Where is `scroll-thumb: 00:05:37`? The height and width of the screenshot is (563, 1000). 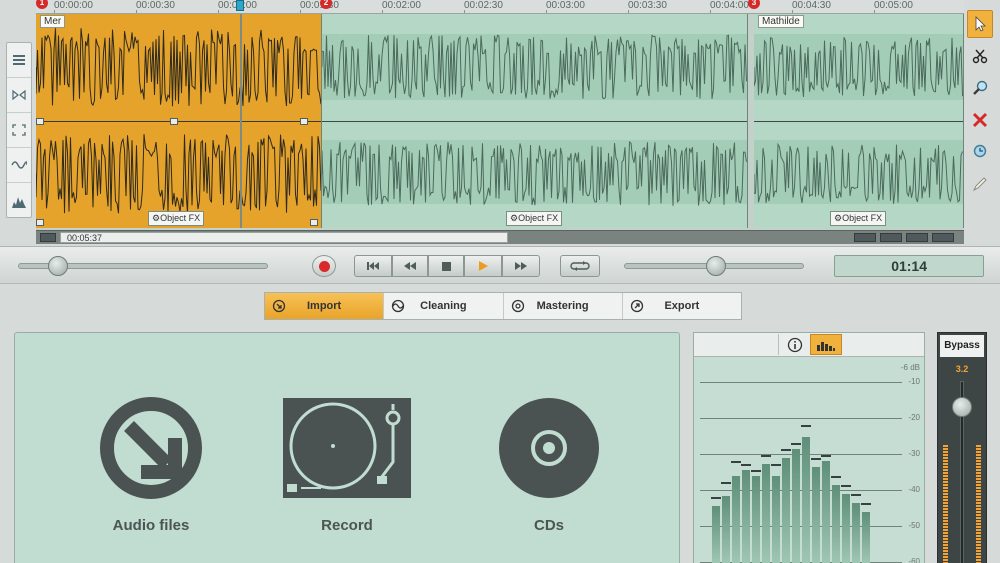
scroll-thumb: 00:05:37 is located at coordinates (284, 237).